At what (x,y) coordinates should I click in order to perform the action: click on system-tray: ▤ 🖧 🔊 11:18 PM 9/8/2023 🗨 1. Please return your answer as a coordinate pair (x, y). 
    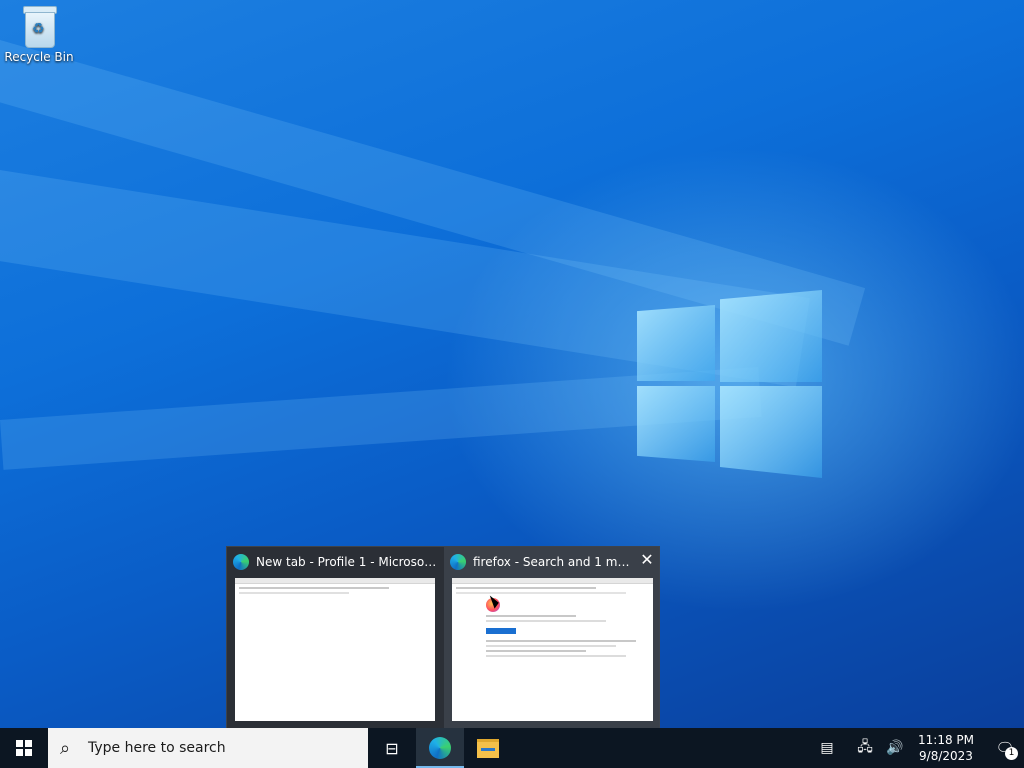
    Looking at the image, I should click on (918, 748).